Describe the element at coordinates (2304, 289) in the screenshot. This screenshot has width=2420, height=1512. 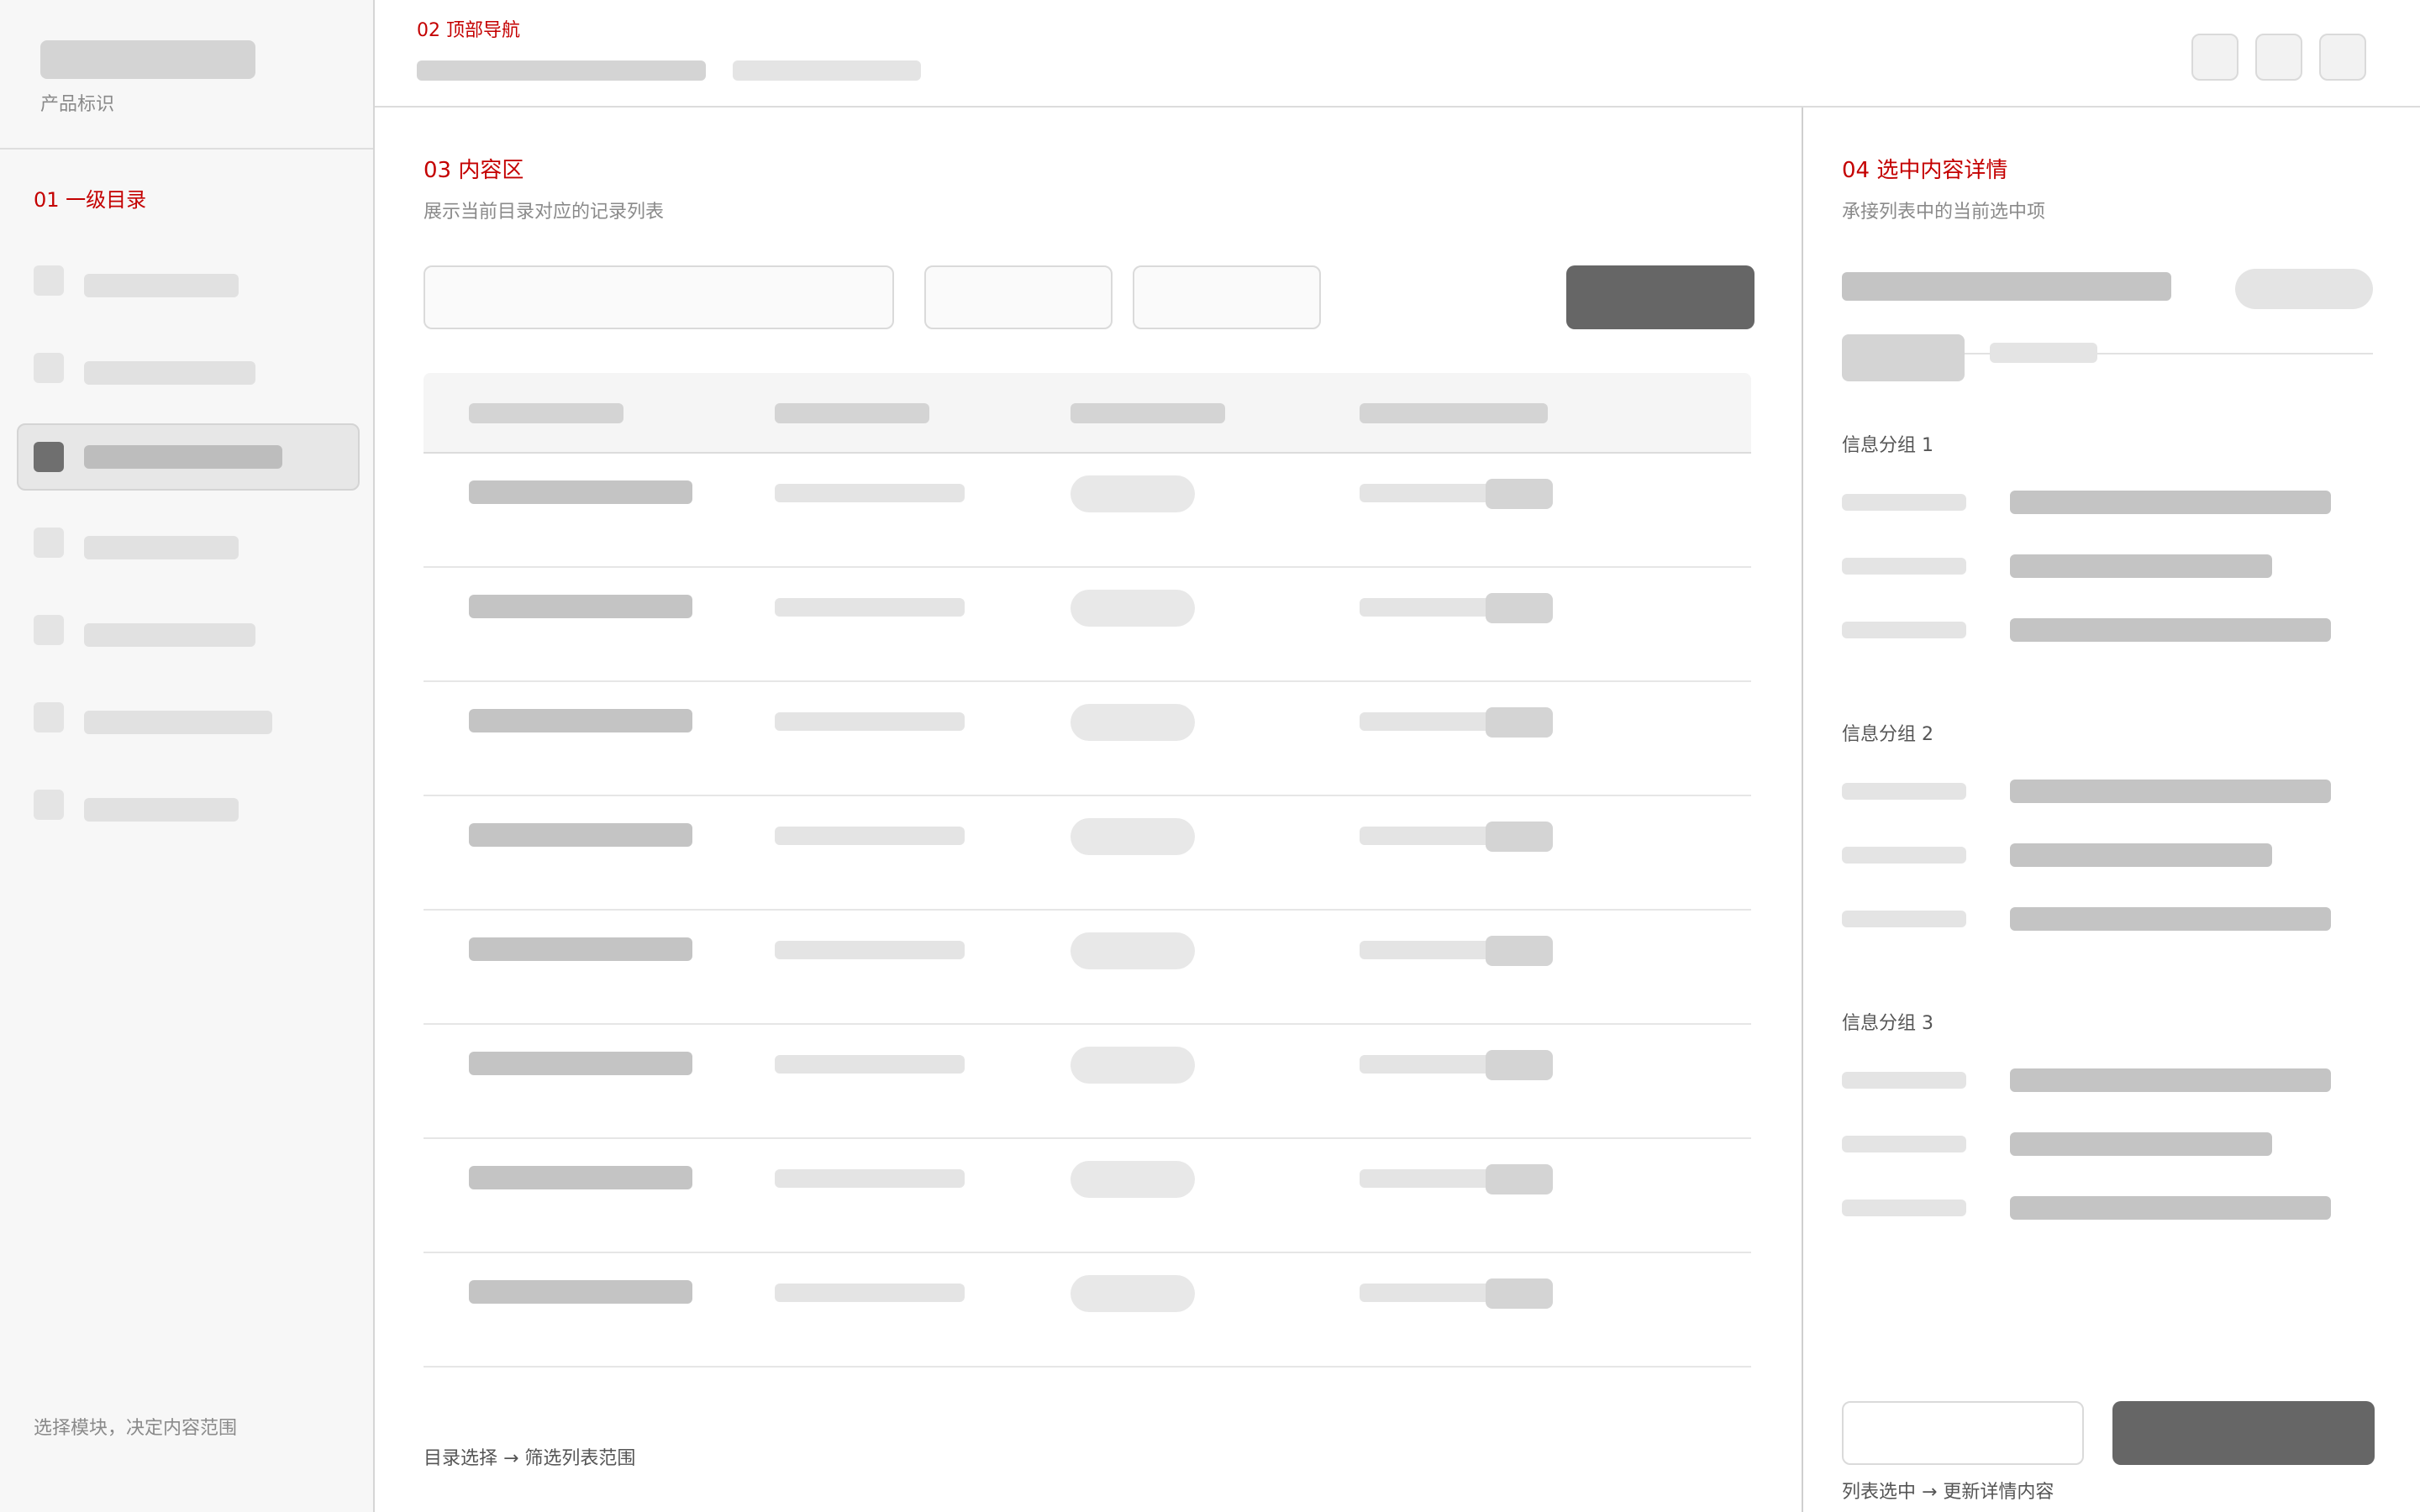
I see `detail-status-pill` at that location.